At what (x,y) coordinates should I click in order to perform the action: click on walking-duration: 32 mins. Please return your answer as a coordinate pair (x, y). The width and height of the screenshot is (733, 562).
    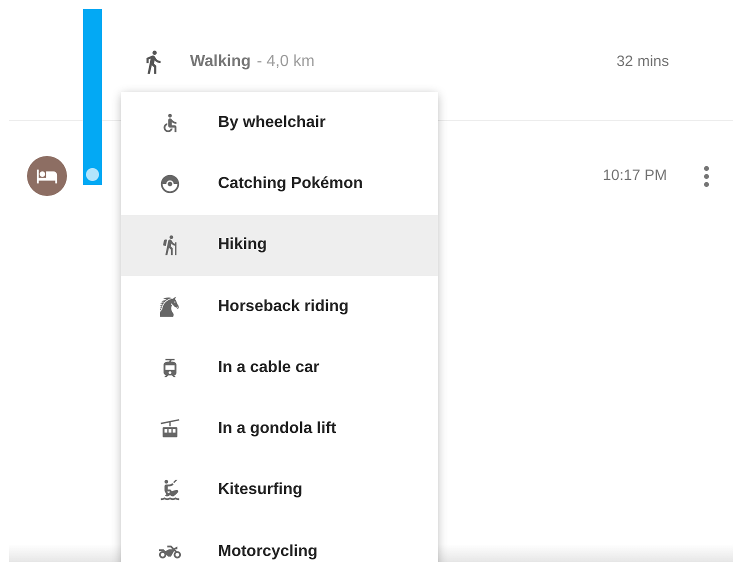
    Looking at the image, I should click on (642, 62).